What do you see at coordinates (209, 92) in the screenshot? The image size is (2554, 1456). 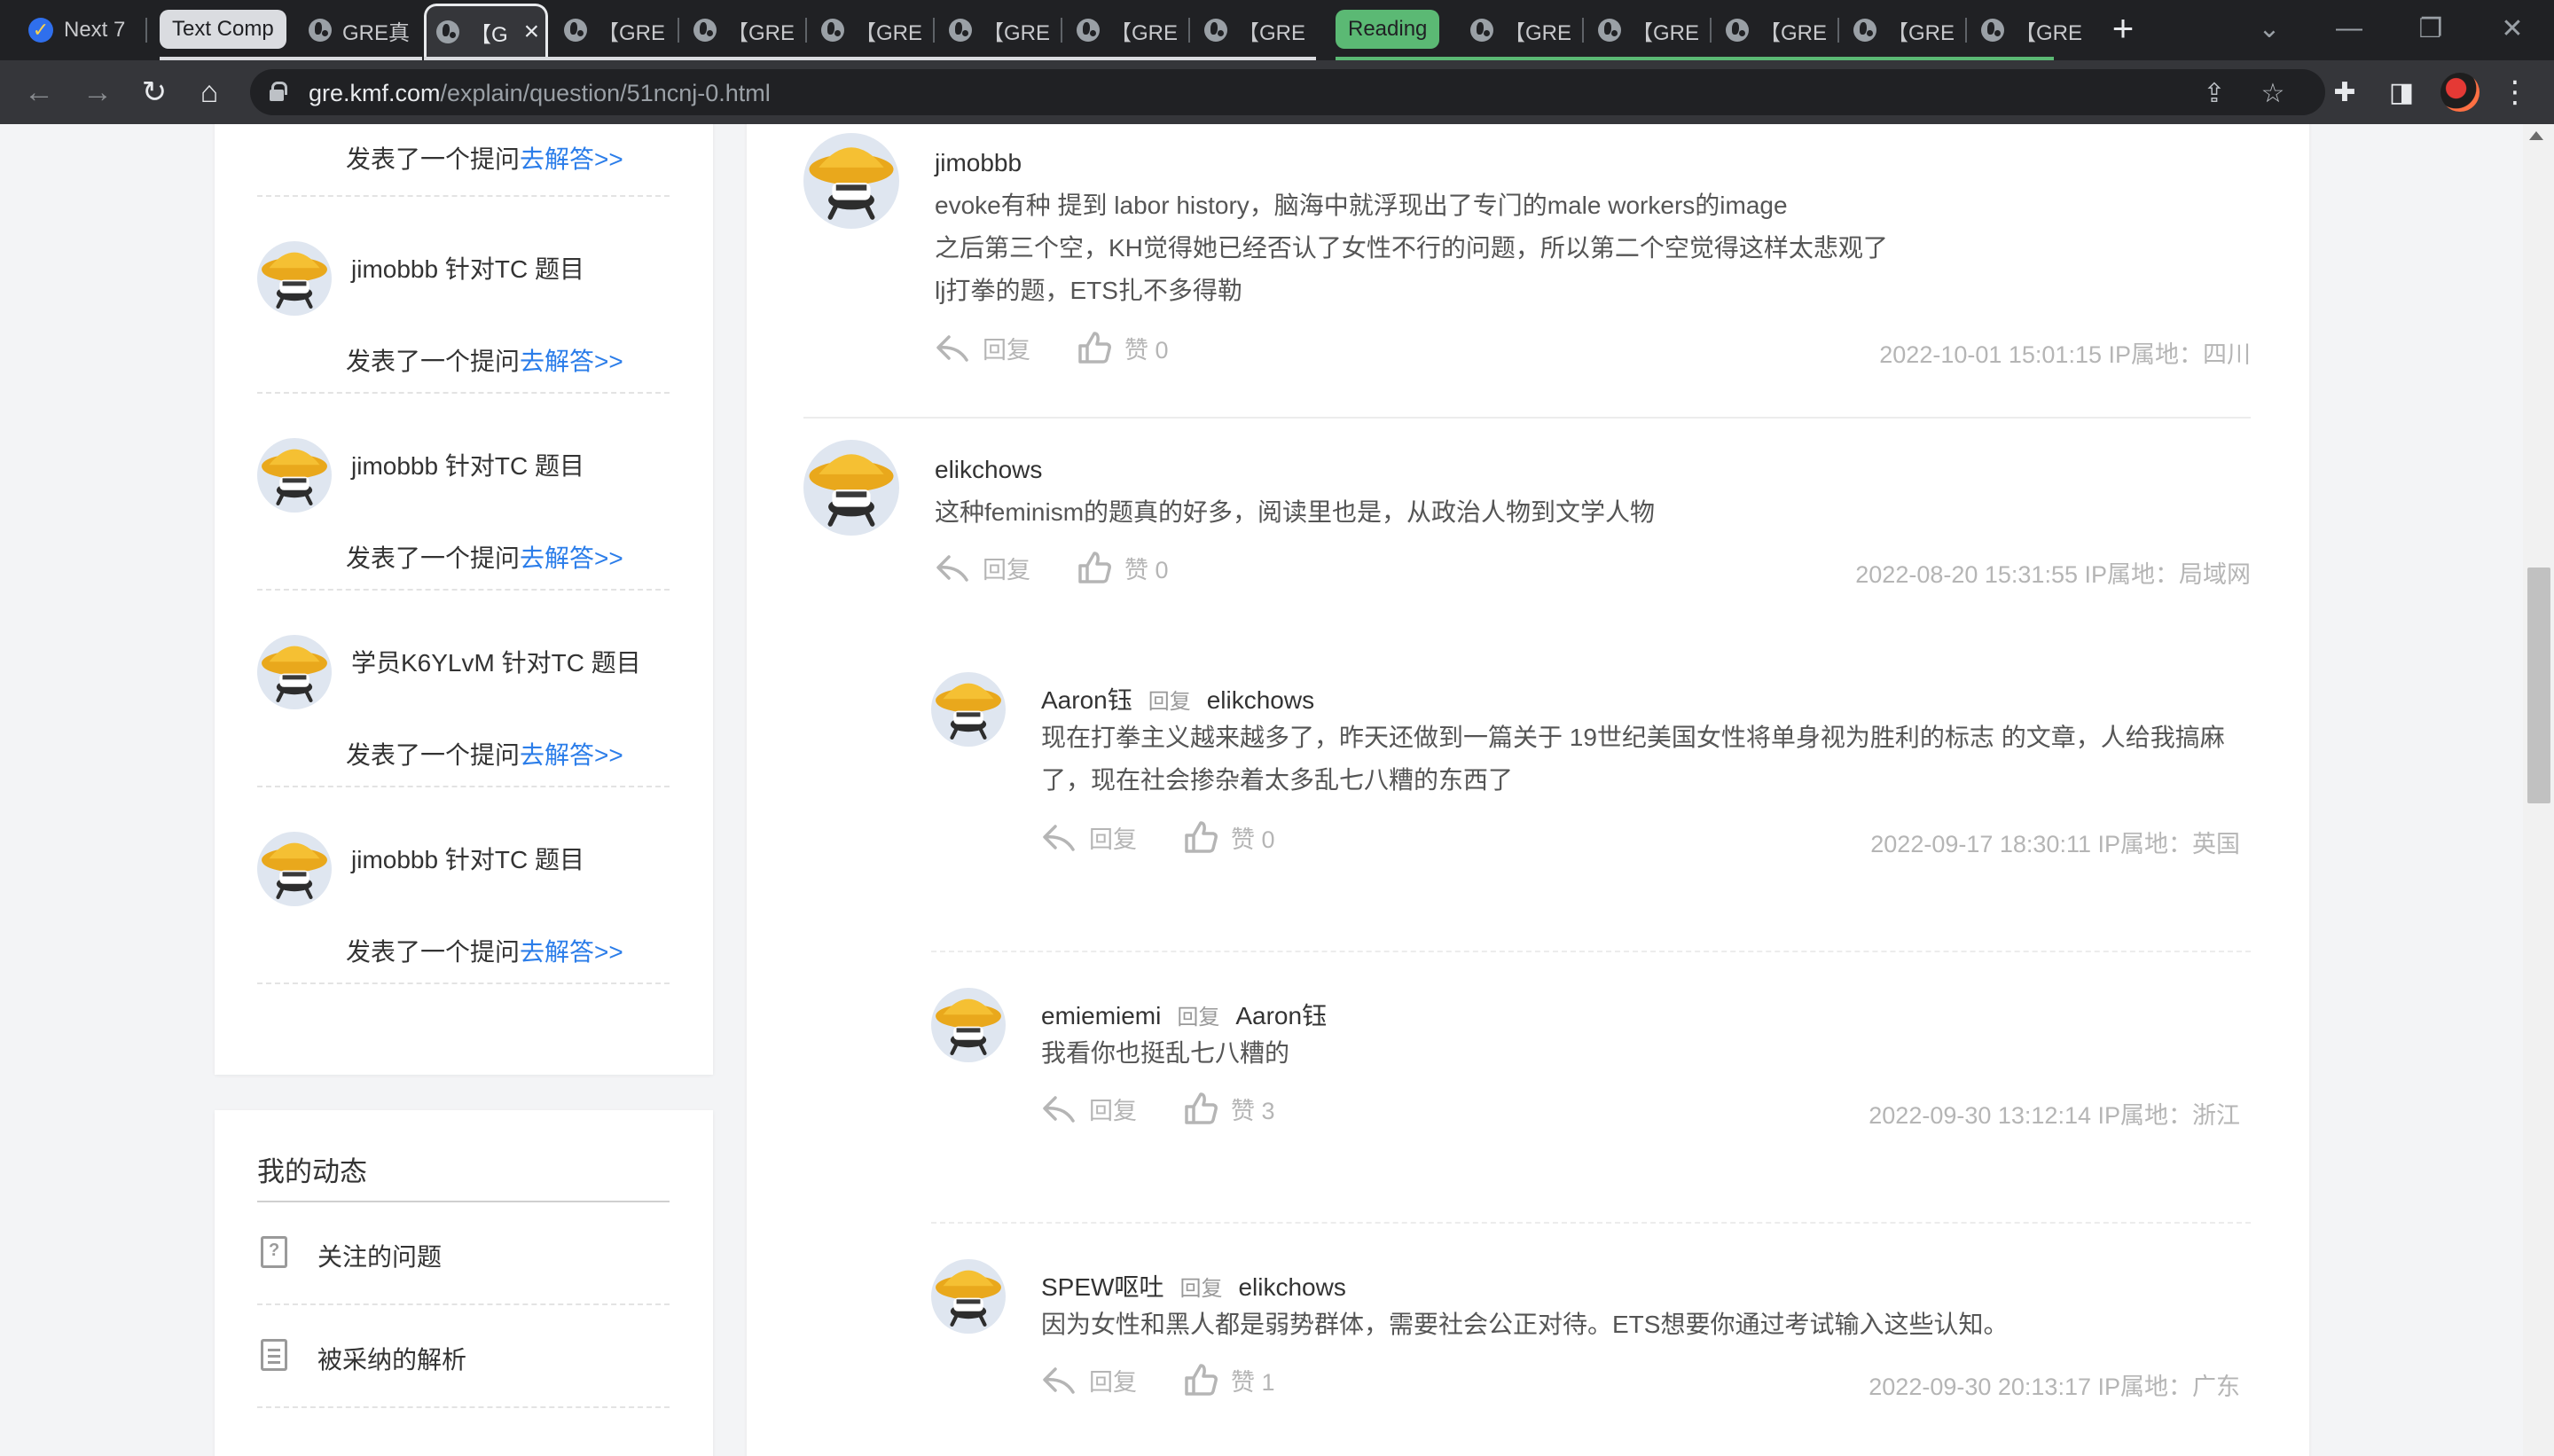 I see `home-icon: ⌂` at bounding box center [209, 92].